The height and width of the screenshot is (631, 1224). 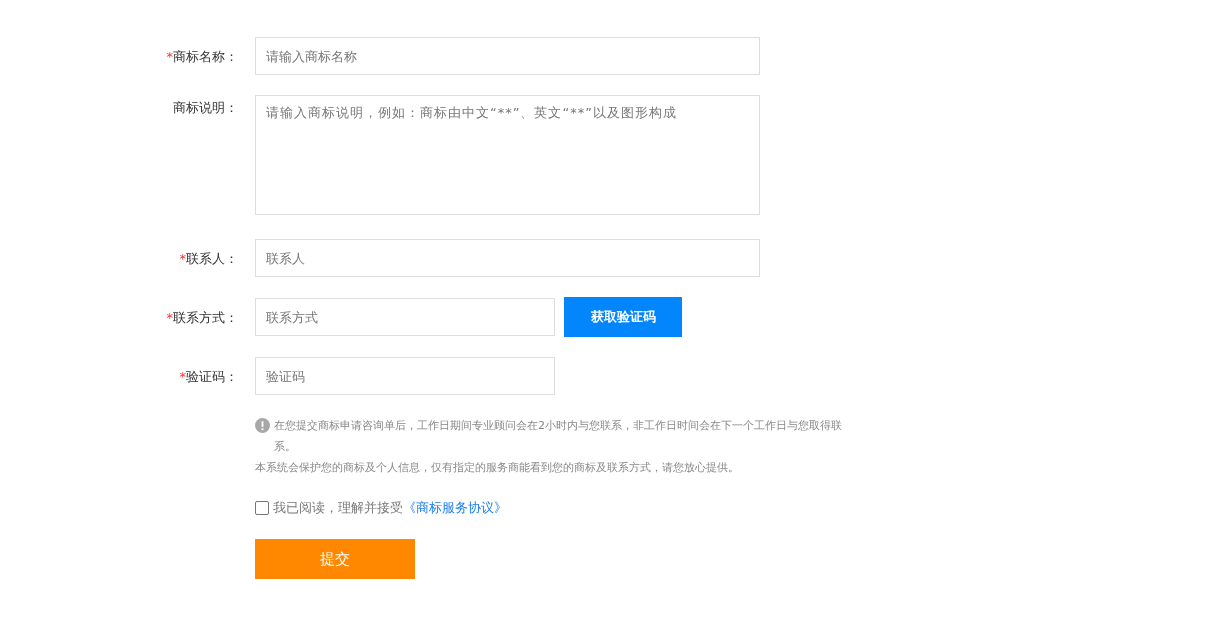 I want to click on exclamation-icon, so click(x=262, y=425).